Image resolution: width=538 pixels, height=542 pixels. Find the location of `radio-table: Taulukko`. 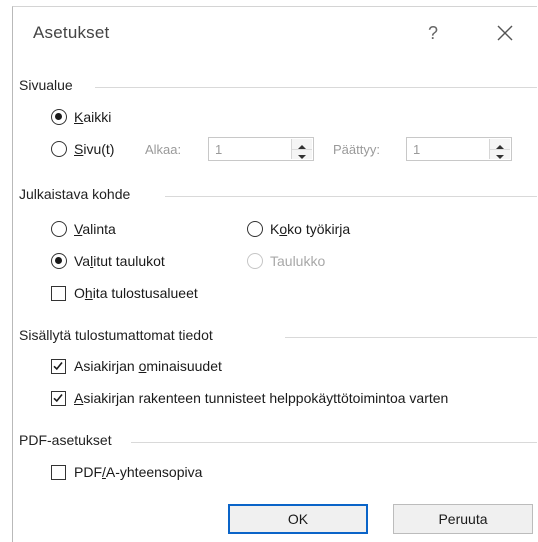

radio-table: Taulukko is located at coordinates (286, 261).